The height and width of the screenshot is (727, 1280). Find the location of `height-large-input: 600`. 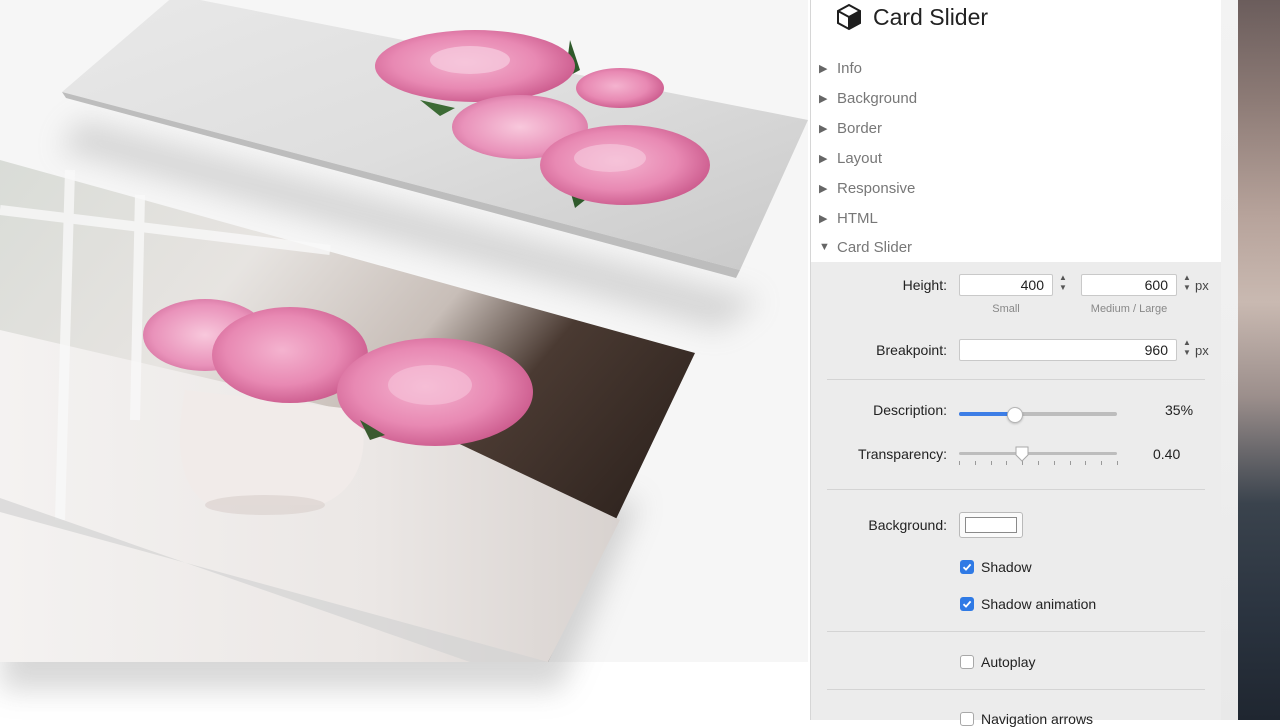

height-large-input: 600 is located at coordinates (1129, 285).